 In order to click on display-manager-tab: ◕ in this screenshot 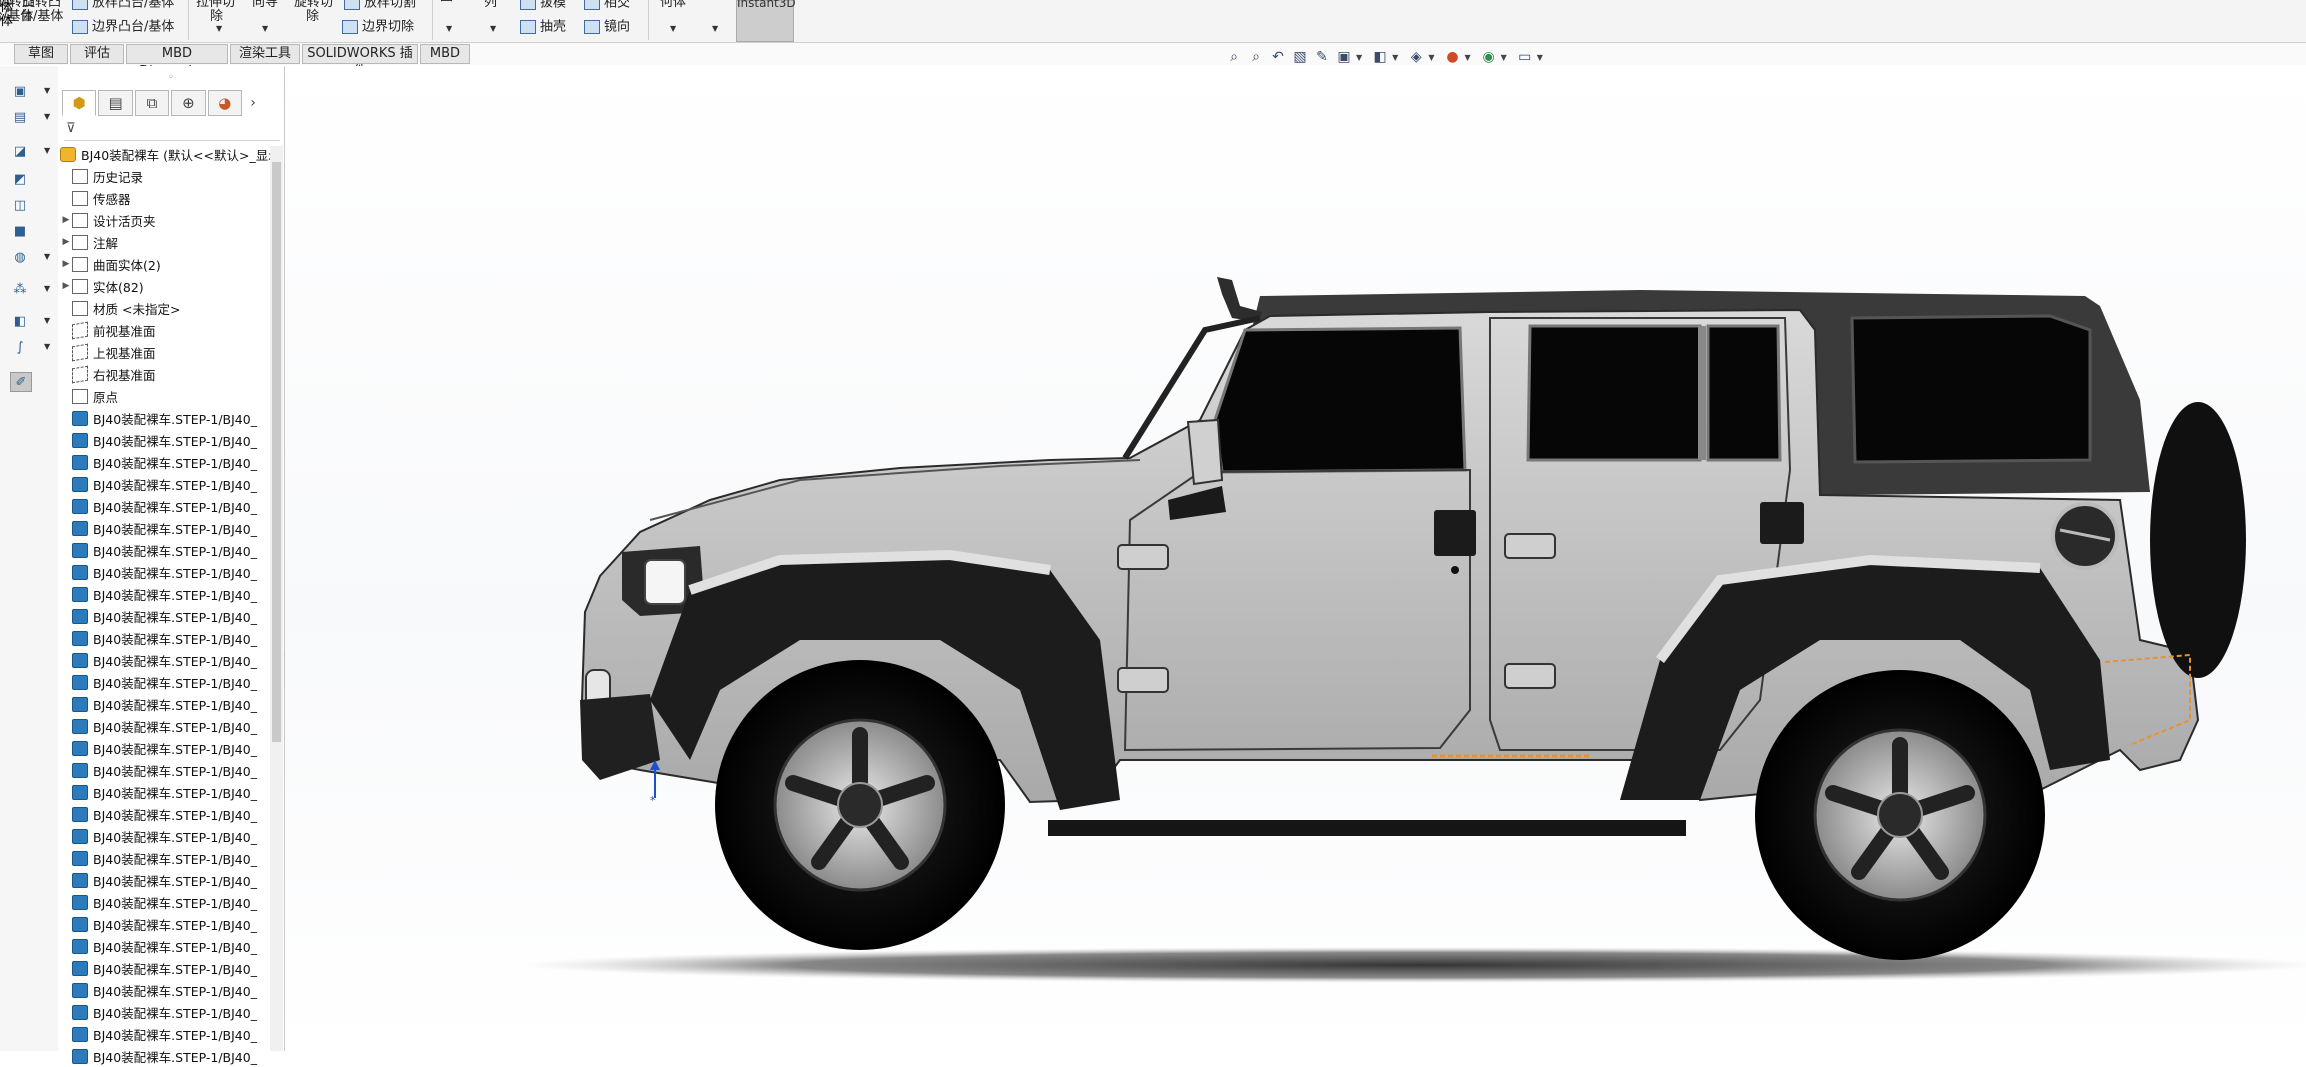, I will do `click(225, 103)`.